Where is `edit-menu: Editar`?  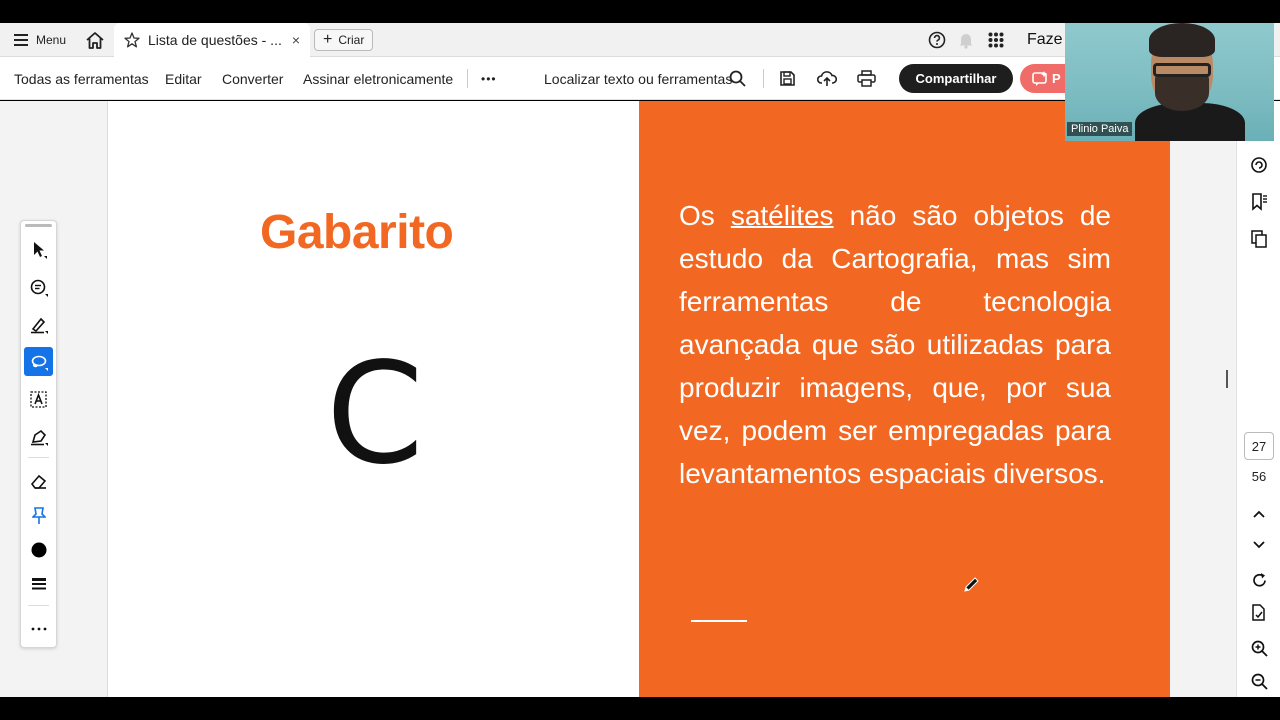 edit-menu: Editar is located at coordinates (183, 78).